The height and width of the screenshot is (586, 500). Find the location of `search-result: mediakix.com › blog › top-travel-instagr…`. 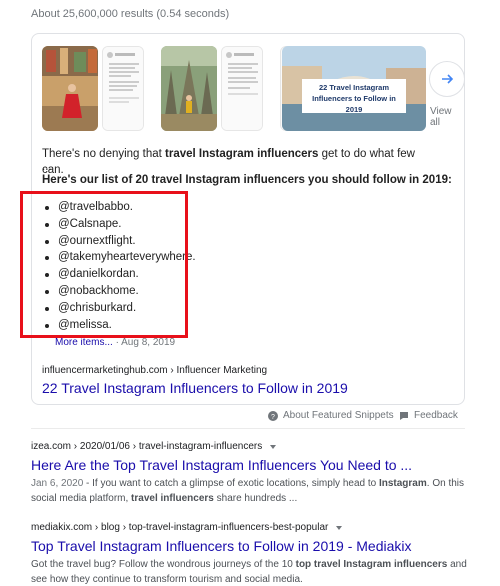

search-result: mediakix.com › blog › top-travel-instagr… is located at coordinates (251, 554).